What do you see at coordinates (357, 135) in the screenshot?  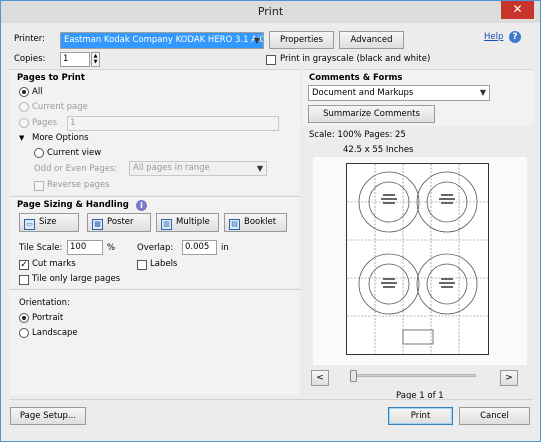 I see `preview-scale-text: Scale: 100% Pages: 25` at bounding box center [357, 135].